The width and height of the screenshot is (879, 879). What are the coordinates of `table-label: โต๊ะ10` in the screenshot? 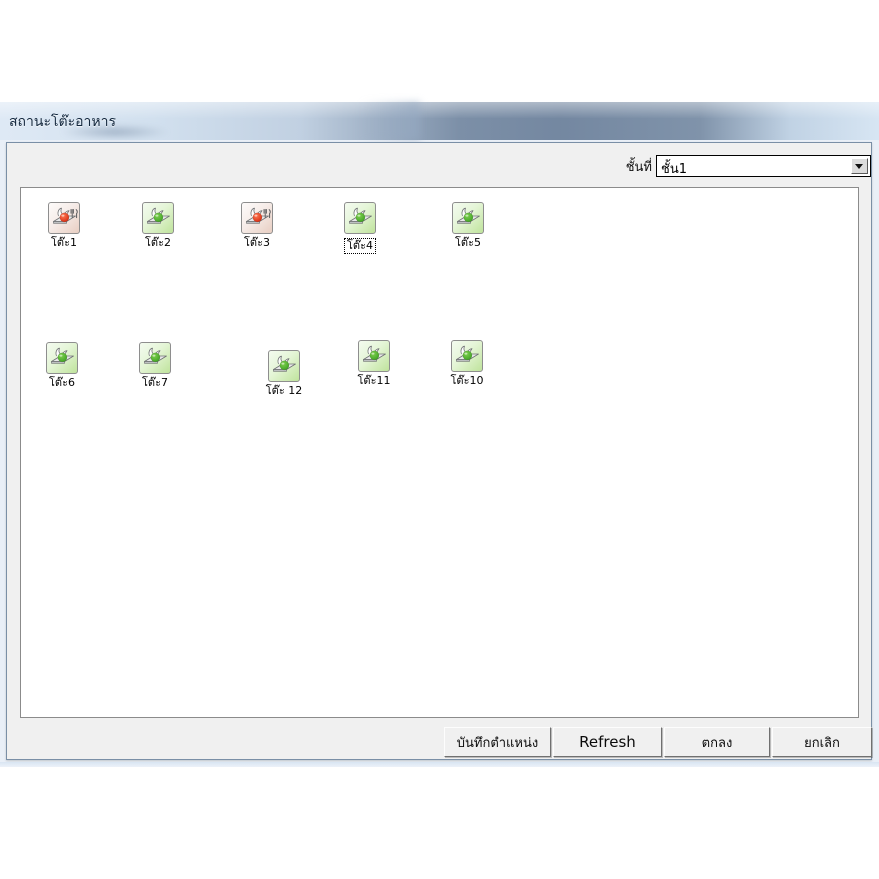 It's located at (467, 380).